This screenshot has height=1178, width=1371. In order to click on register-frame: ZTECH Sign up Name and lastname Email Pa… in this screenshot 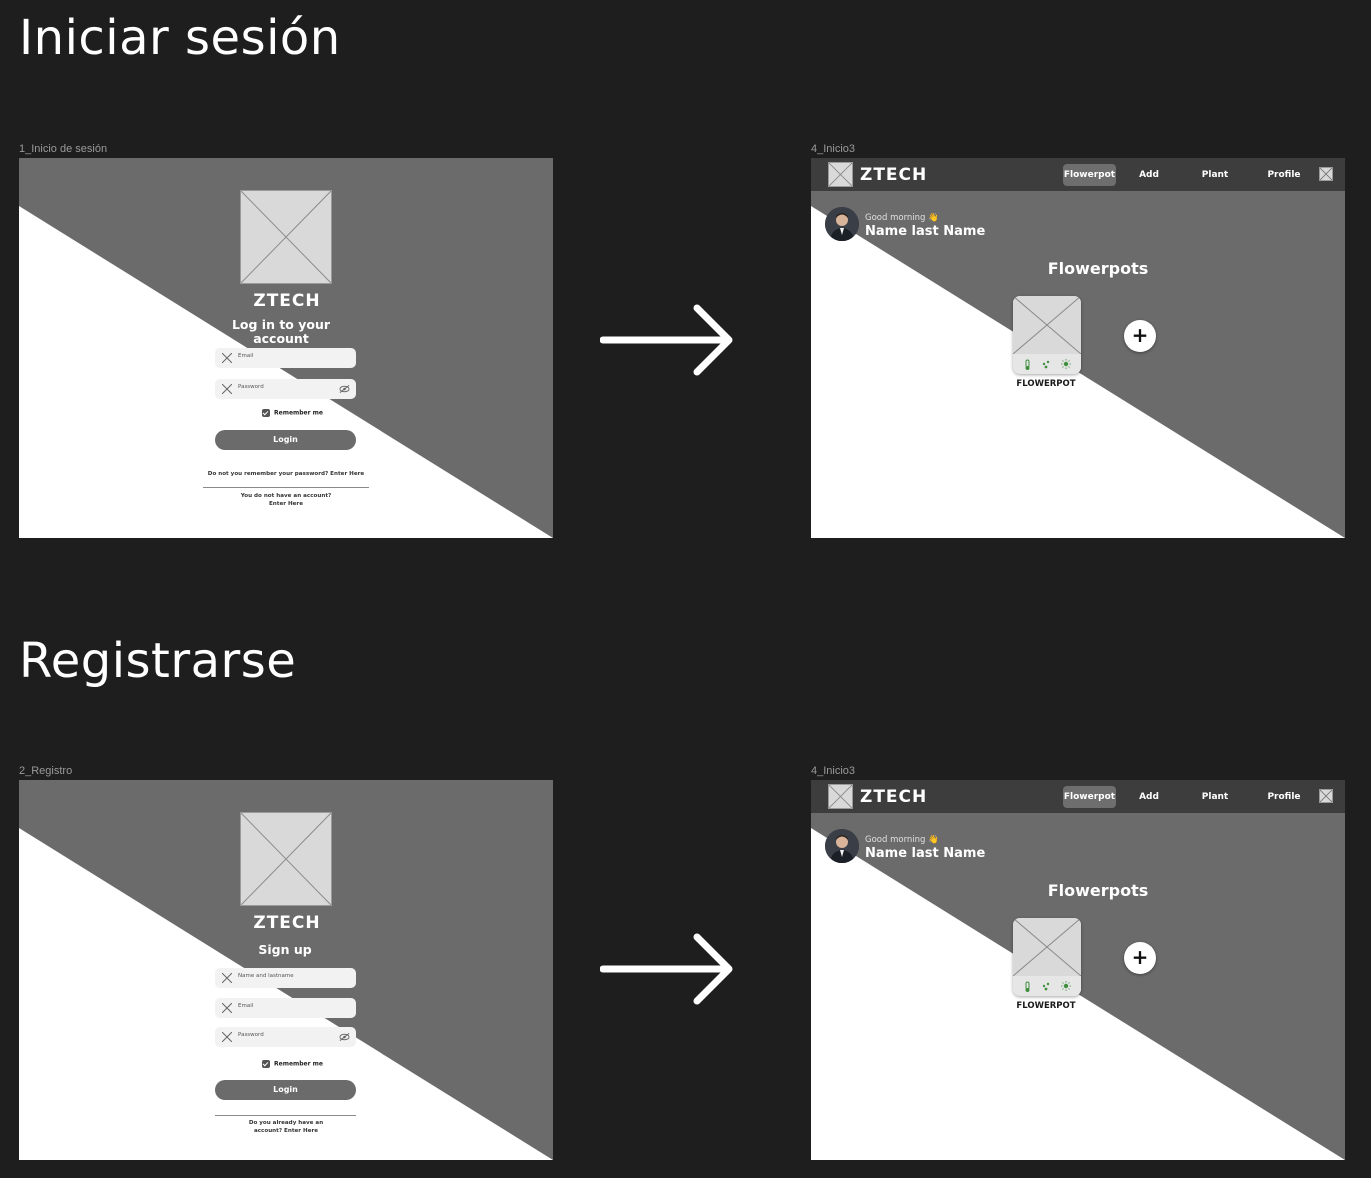, I will do `click(286, 970)`.